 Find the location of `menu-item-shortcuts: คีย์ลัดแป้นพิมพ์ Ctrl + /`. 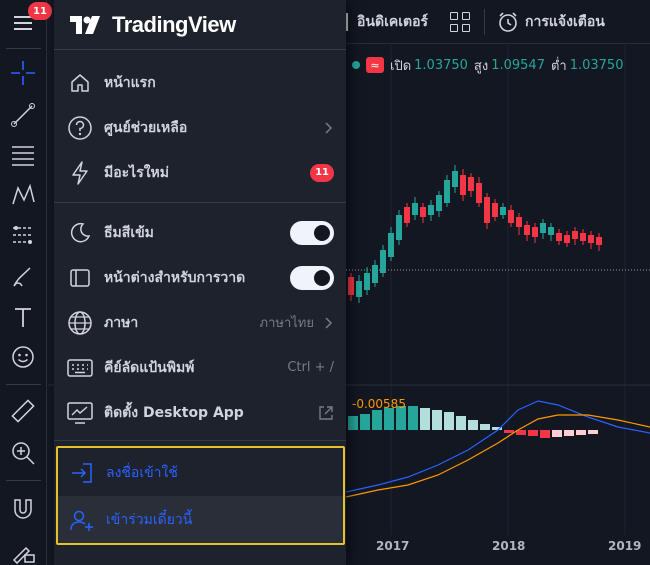

menu-item-shortcuts: คีย์ลัดแป้นพิมพ์ Ctrl + / is located at coordinates (200, 367).